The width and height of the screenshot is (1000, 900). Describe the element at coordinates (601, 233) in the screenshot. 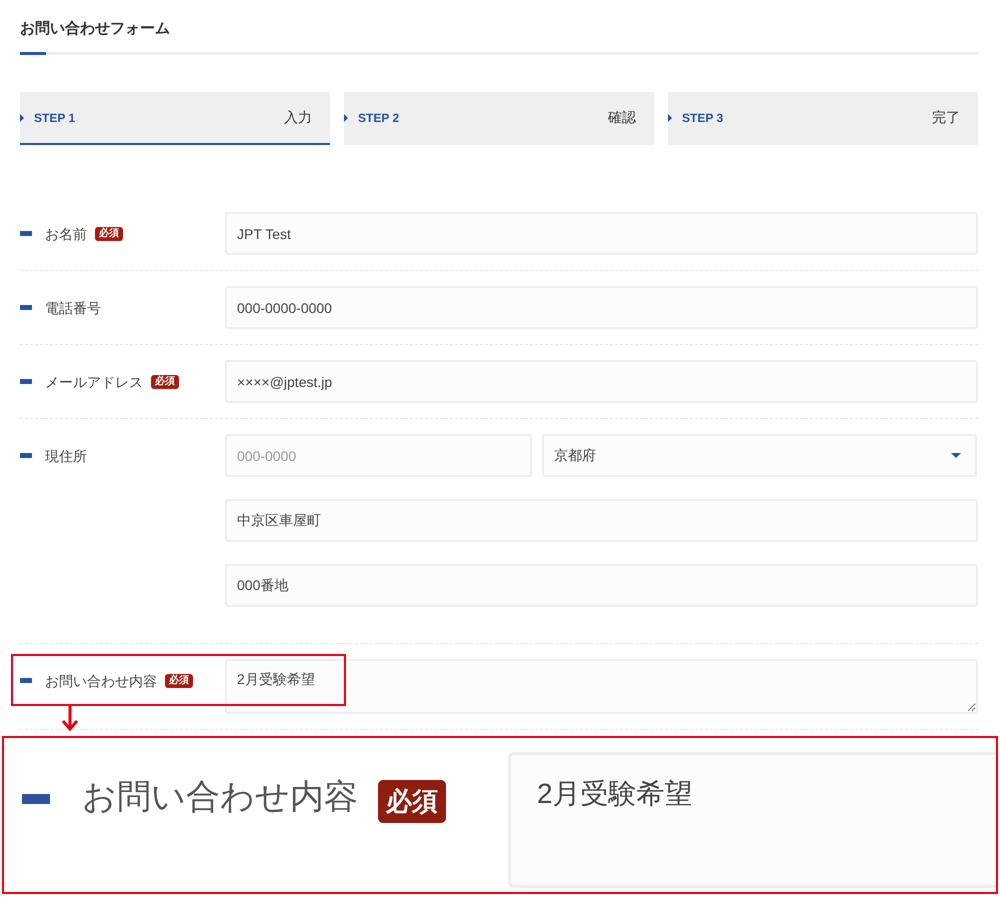

I see `input-field: JPT Test` at that location.